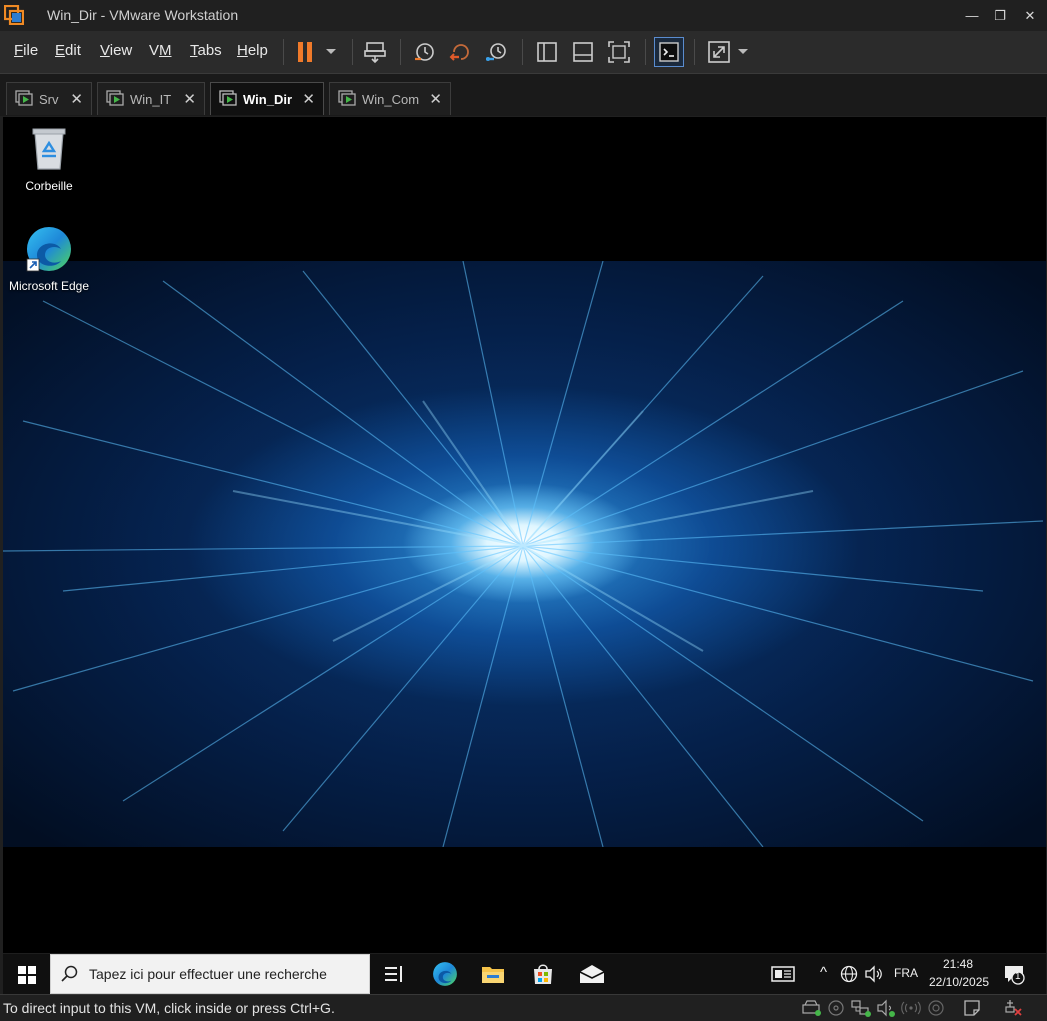 The image size is (1047, 1021). Describe the element at coordinates (592, 974) in the screenshot. I see `mail-icon` at that location.